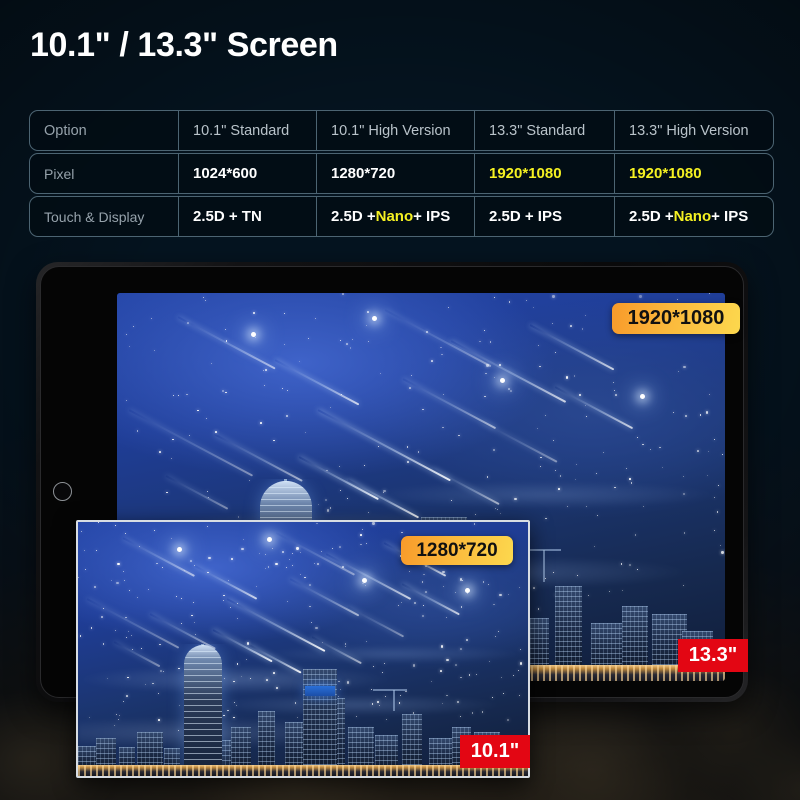  What do you see at coordinates (184, 45) in the screenshot?
I see `page-title: 10.1" / 13.3" Screen` at bounding box center [184, 45].